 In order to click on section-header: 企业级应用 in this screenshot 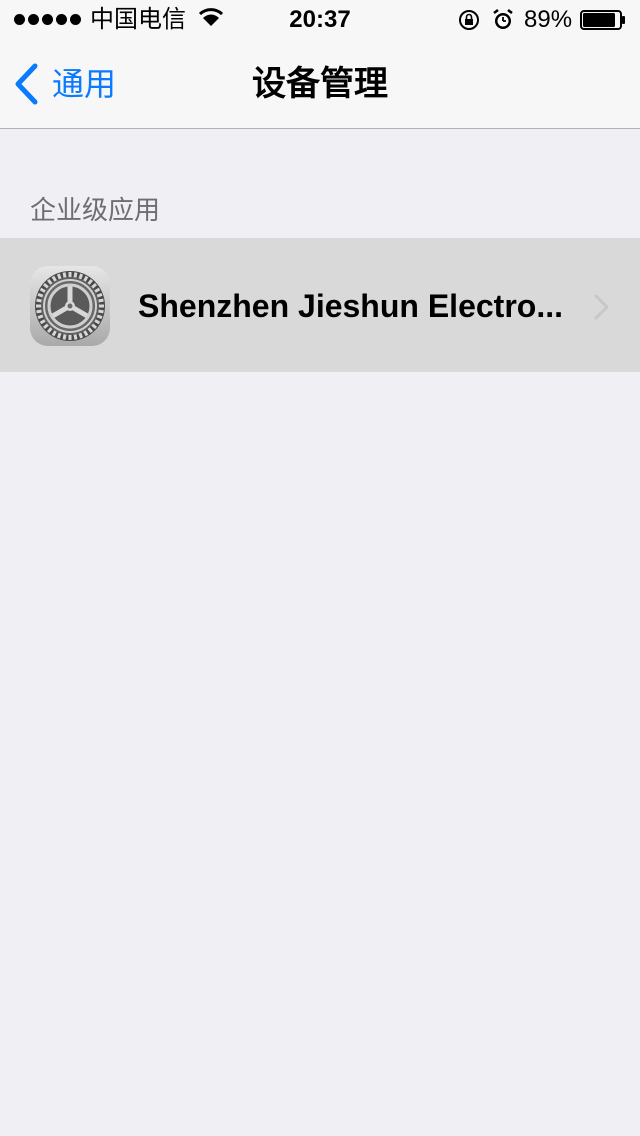, I will do `click(95, 210)`.